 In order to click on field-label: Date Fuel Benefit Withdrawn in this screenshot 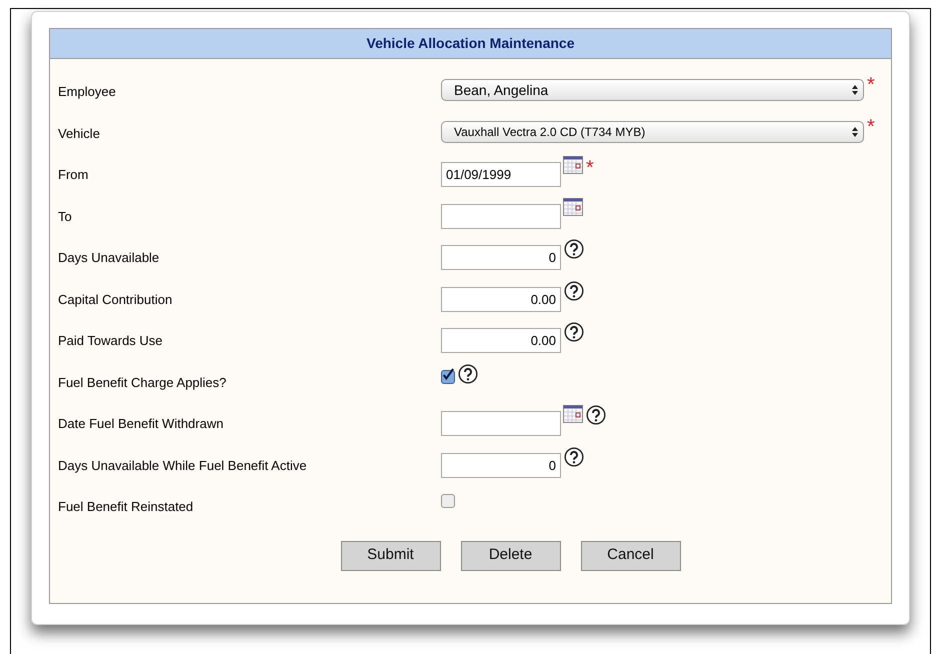, I will do `click(141, 424)`.